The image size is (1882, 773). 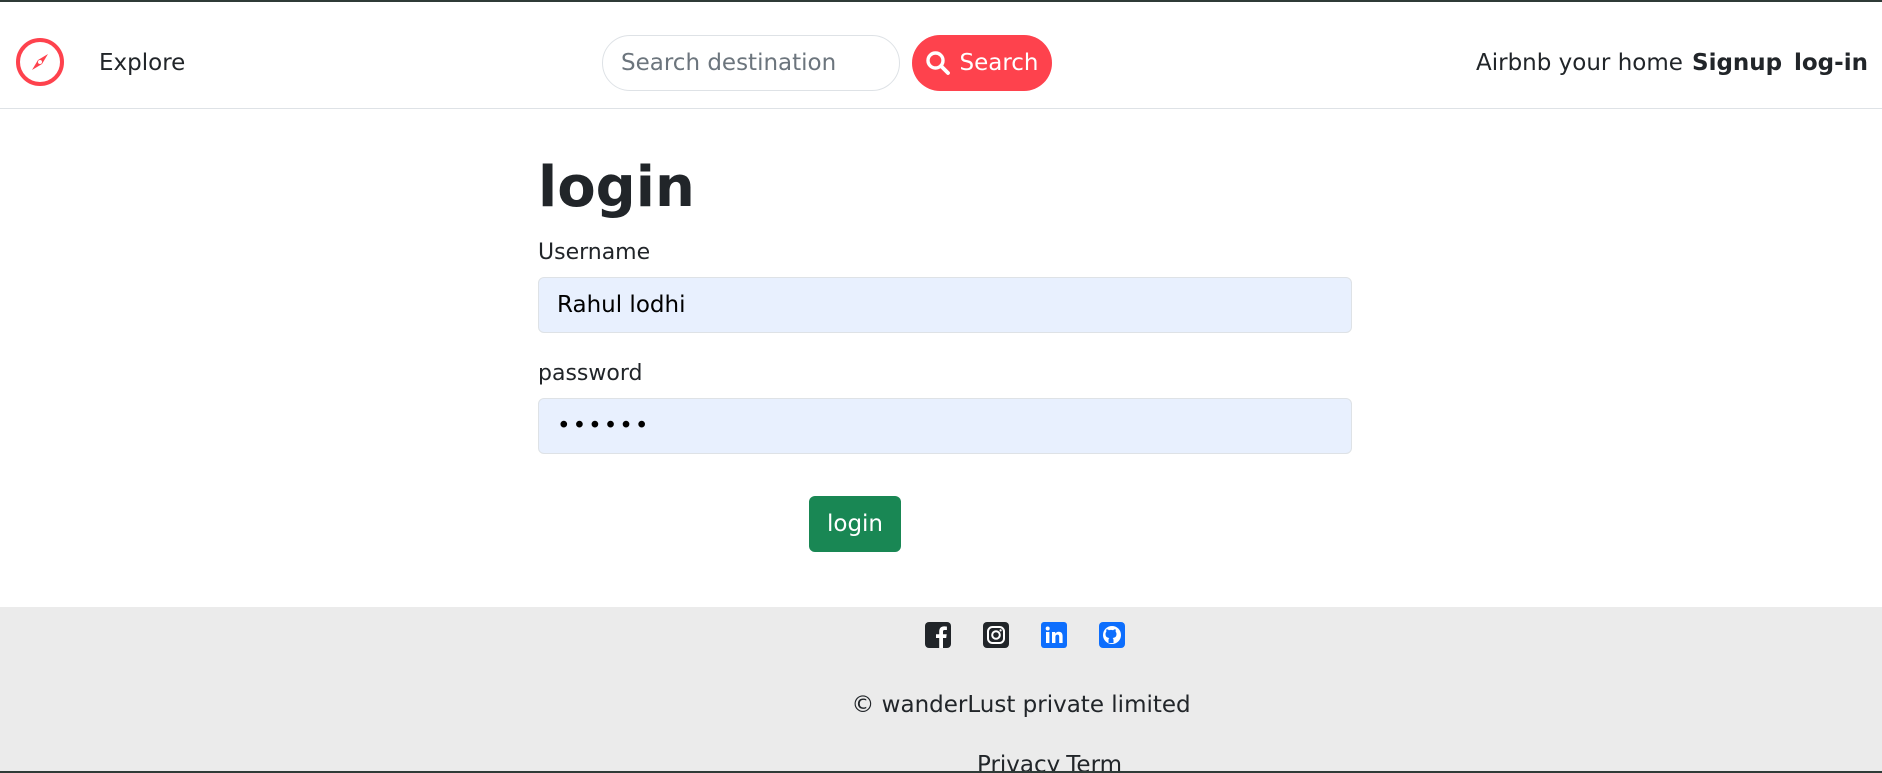 What do you see at coordinates (1018, 762) in the screenshot?
I see `privacy-link: Privacy` at bounding box center [1018, 762].